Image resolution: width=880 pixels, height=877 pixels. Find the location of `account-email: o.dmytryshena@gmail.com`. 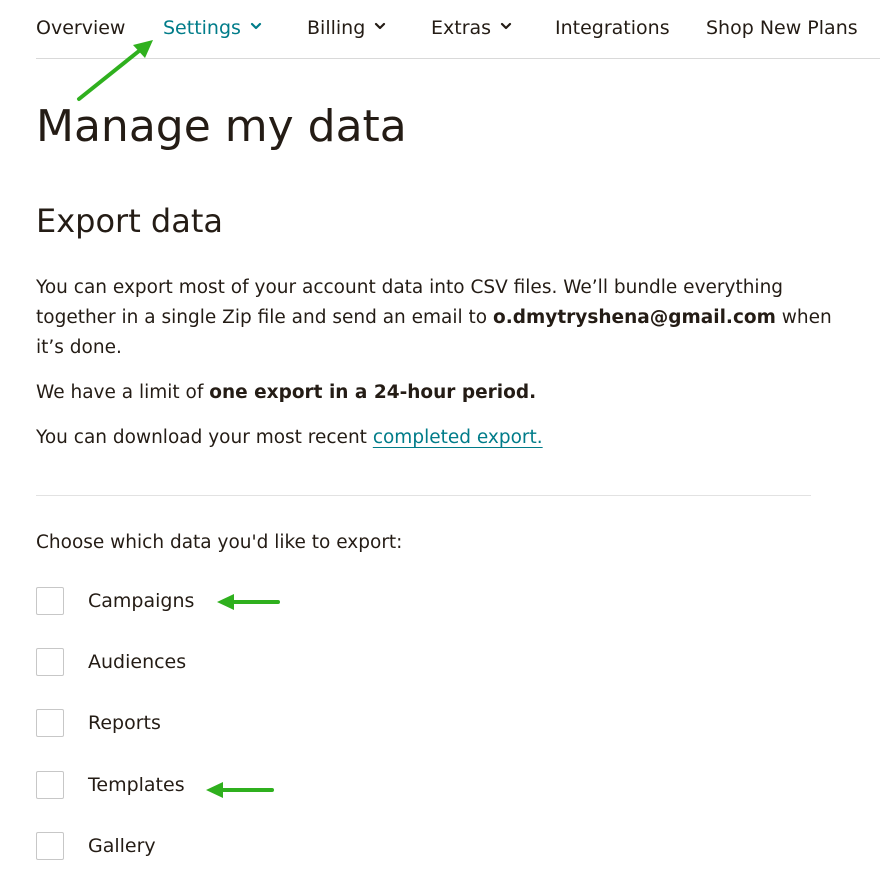

account-email: o.dmytryshena@gmail.com is located at coordinates (634, 317).